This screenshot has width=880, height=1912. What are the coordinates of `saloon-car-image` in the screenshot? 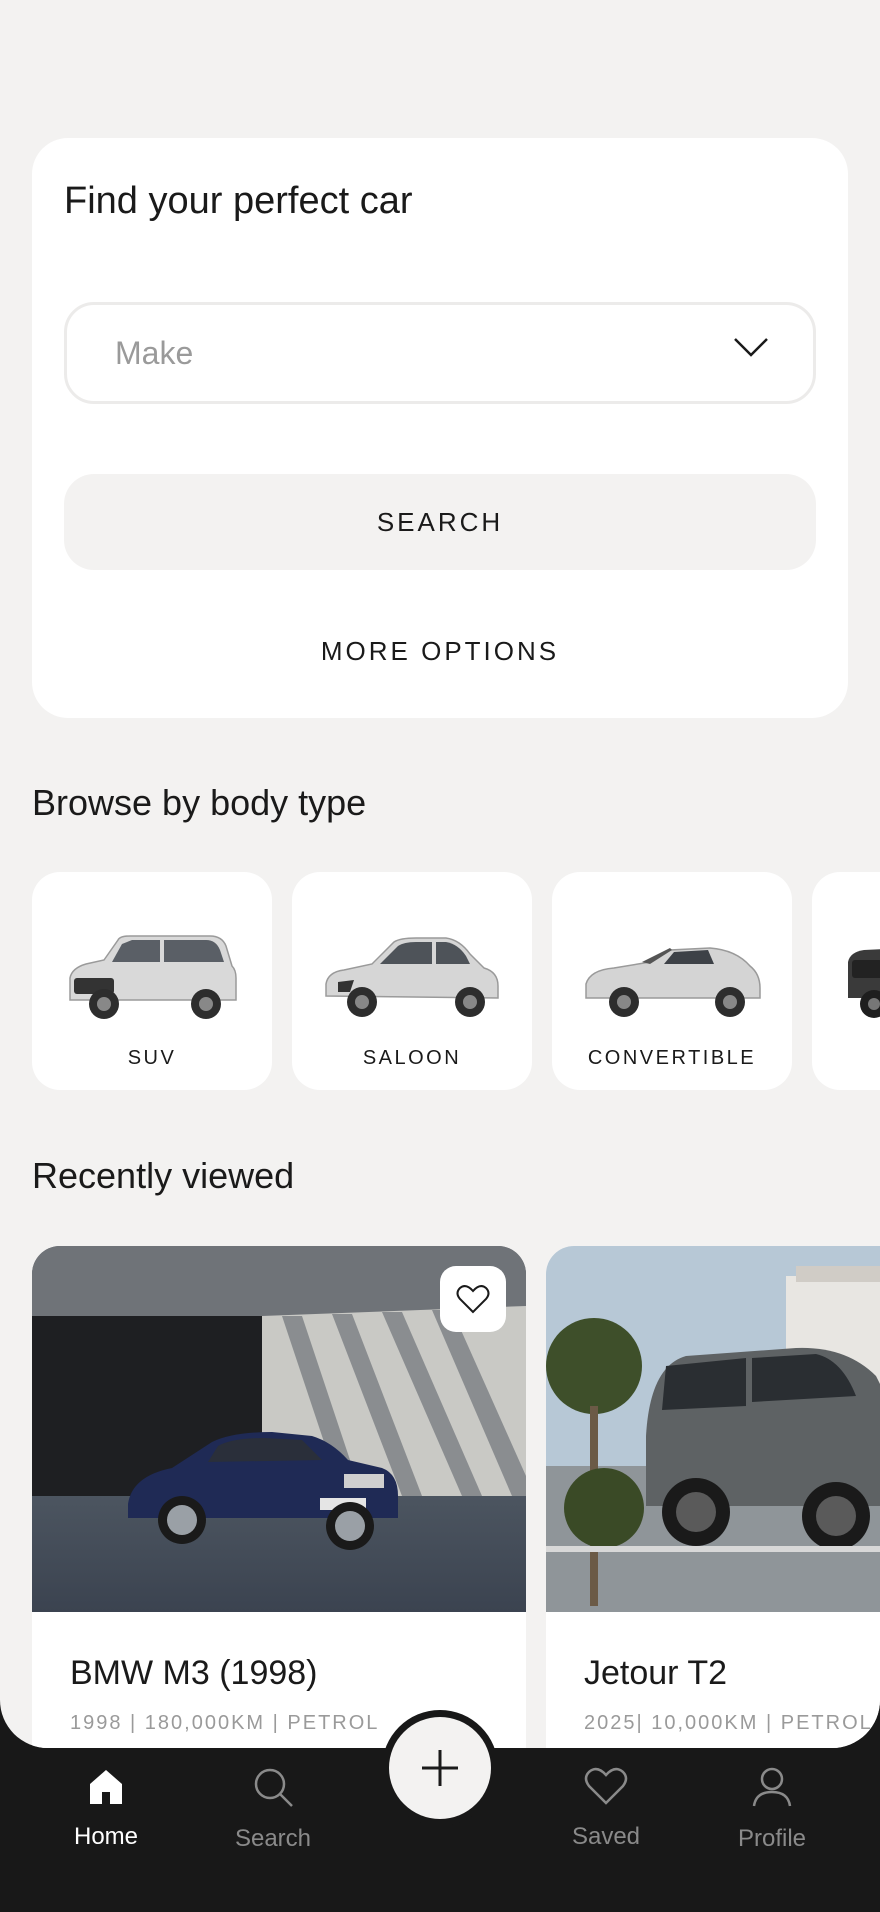 It's located at (412, 977).